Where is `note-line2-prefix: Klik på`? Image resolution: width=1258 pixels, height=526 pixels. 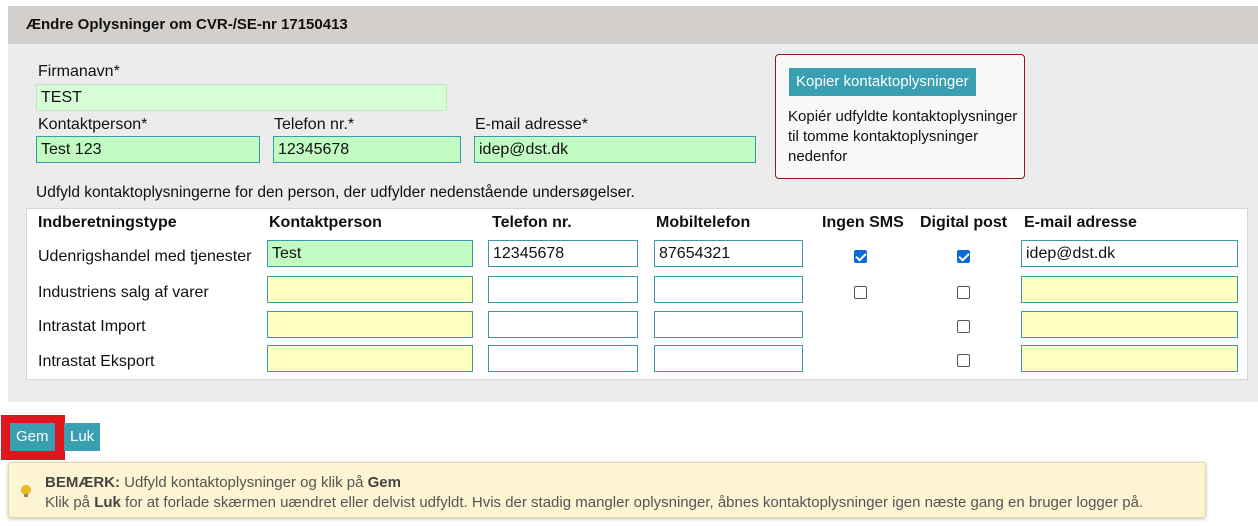 note-line2-prefix: Klik på is located at coordinates (68, 502).